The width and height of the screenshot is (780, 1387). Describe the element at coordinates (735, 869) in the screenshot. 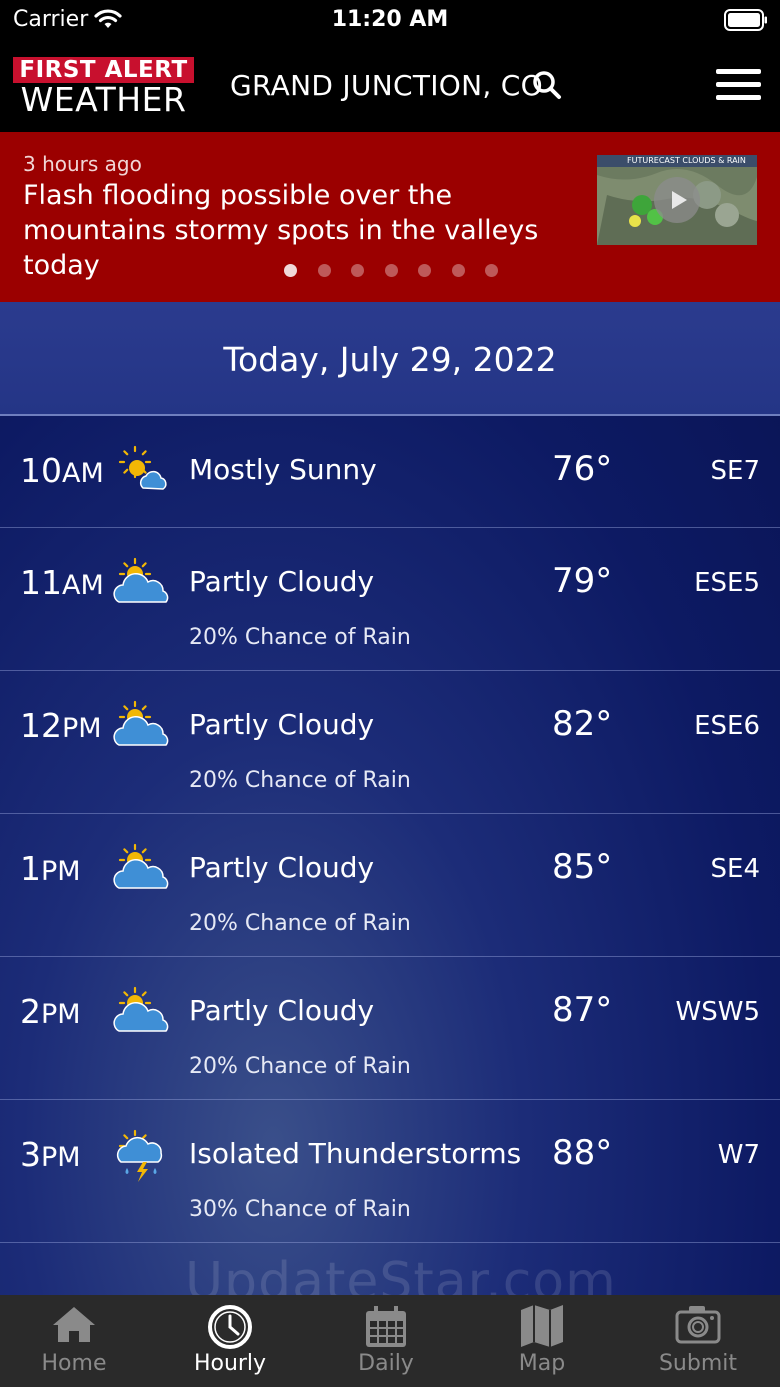

I see `wind-value: SE4` at that location.